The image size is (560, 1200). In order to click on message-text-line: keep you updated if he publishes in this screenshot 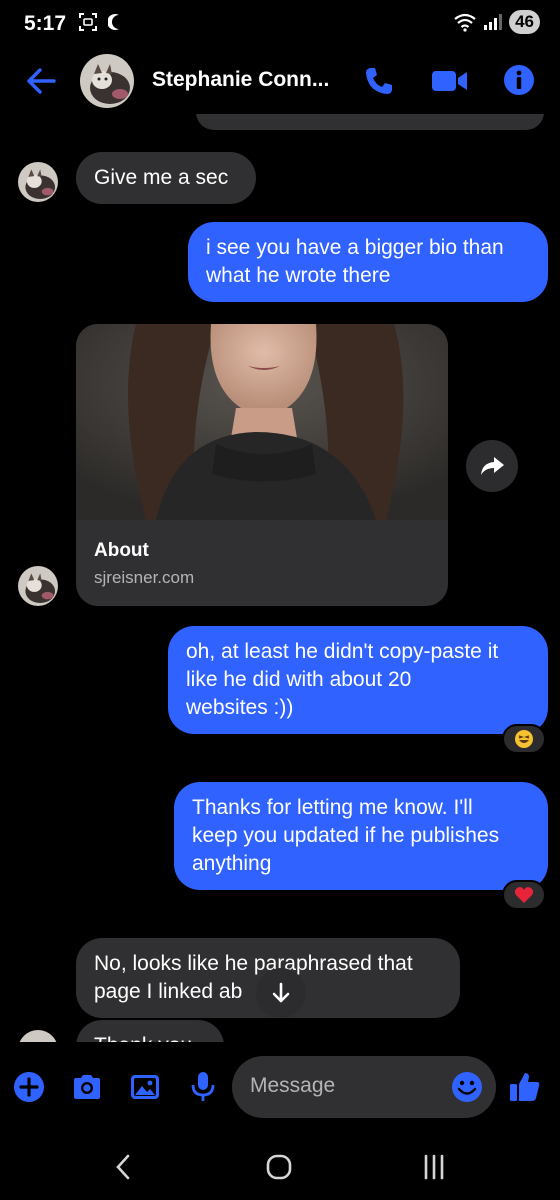, I will do `click(346, 835)`.